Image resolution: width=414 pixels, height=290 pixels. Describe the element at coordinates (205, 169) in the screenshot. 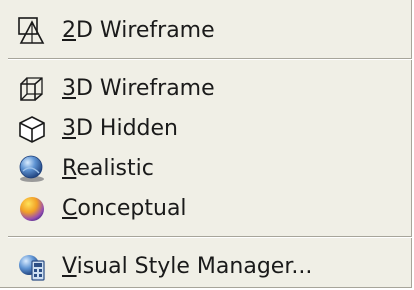

I see `menu-item-realistic: Realistic` at that location.